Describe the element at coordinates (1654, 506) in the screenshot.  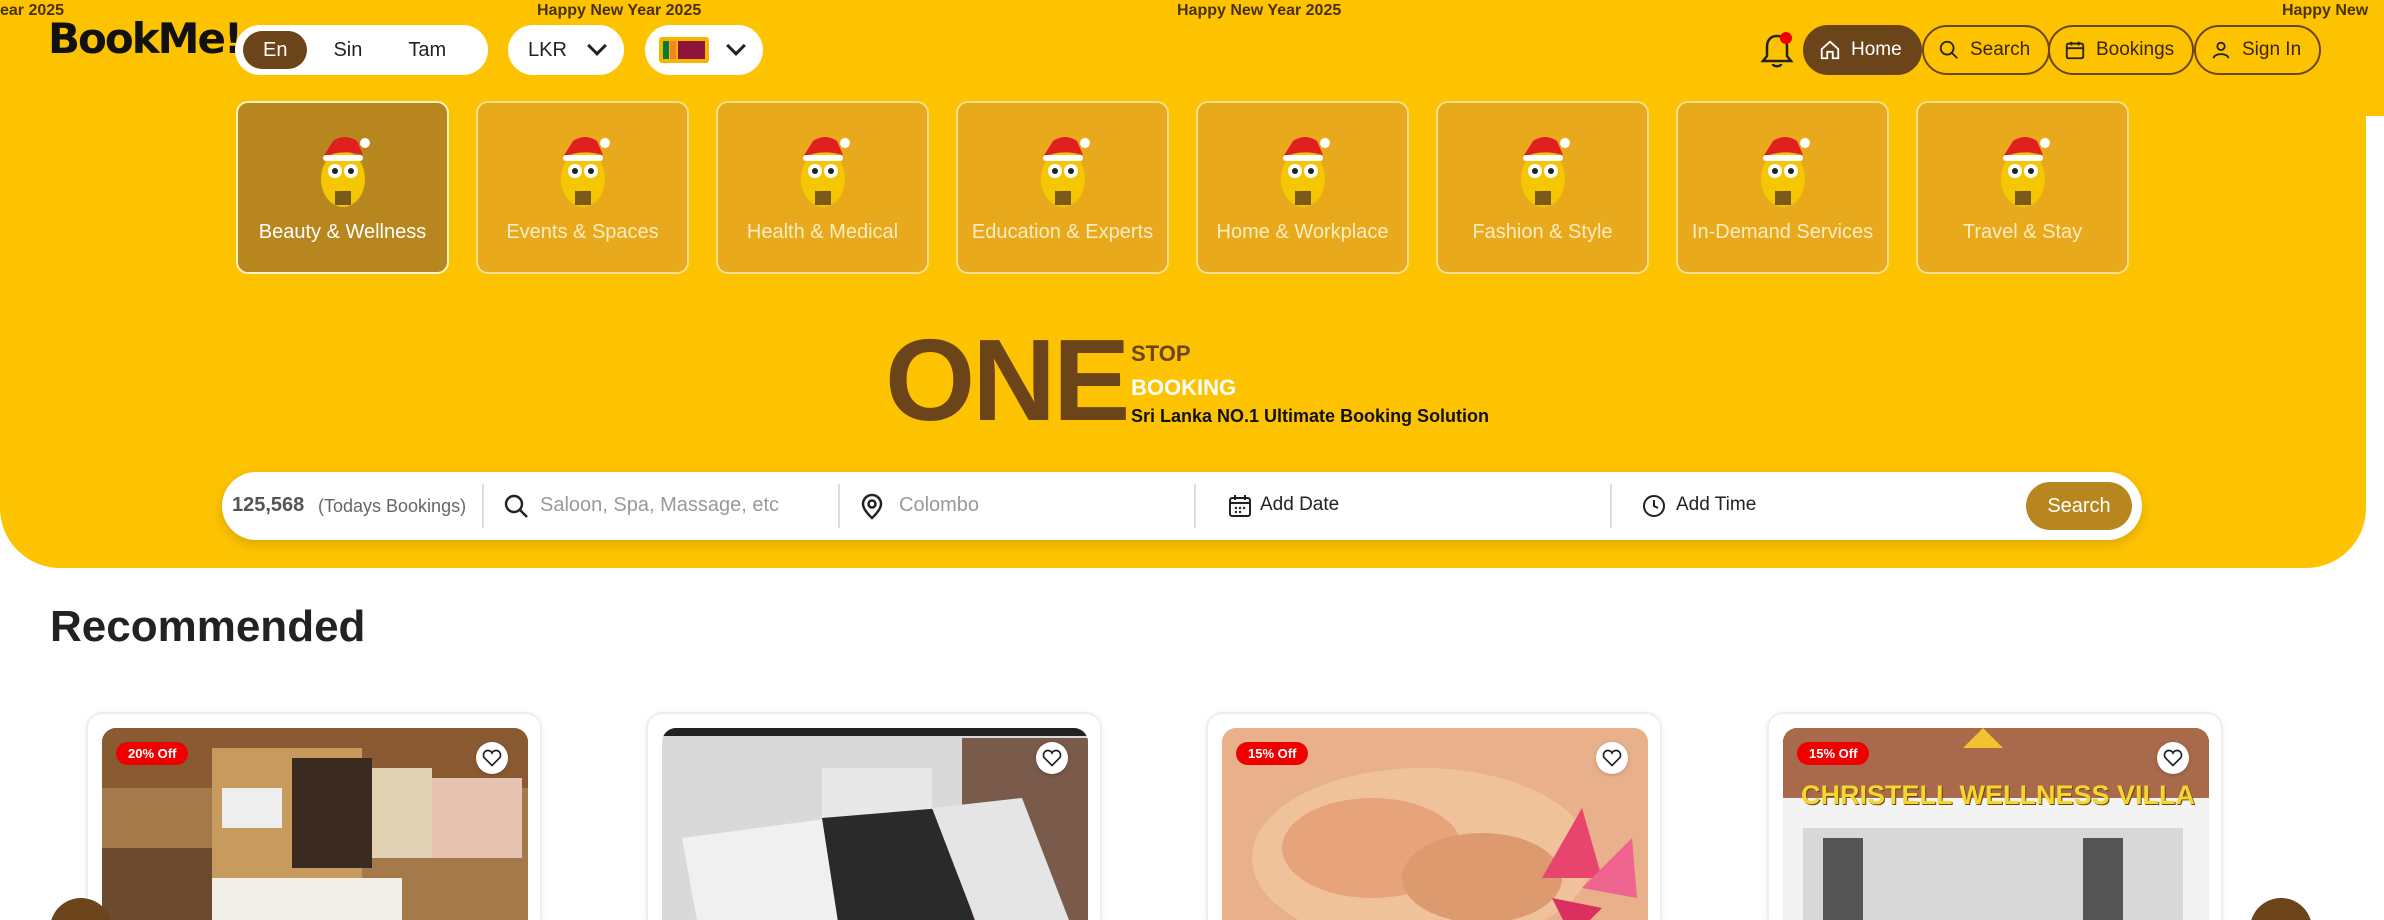
I see `clock-icon` at that location.